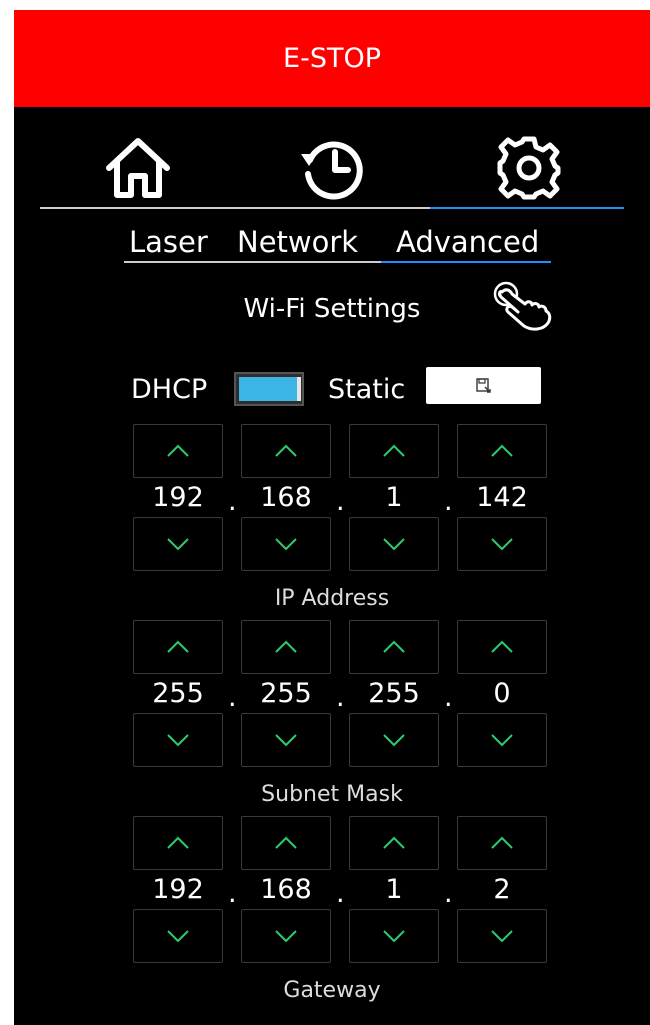  Describe the element at coordinates (367, 389) in the screenshot. I see `static-label: Static` at that location.